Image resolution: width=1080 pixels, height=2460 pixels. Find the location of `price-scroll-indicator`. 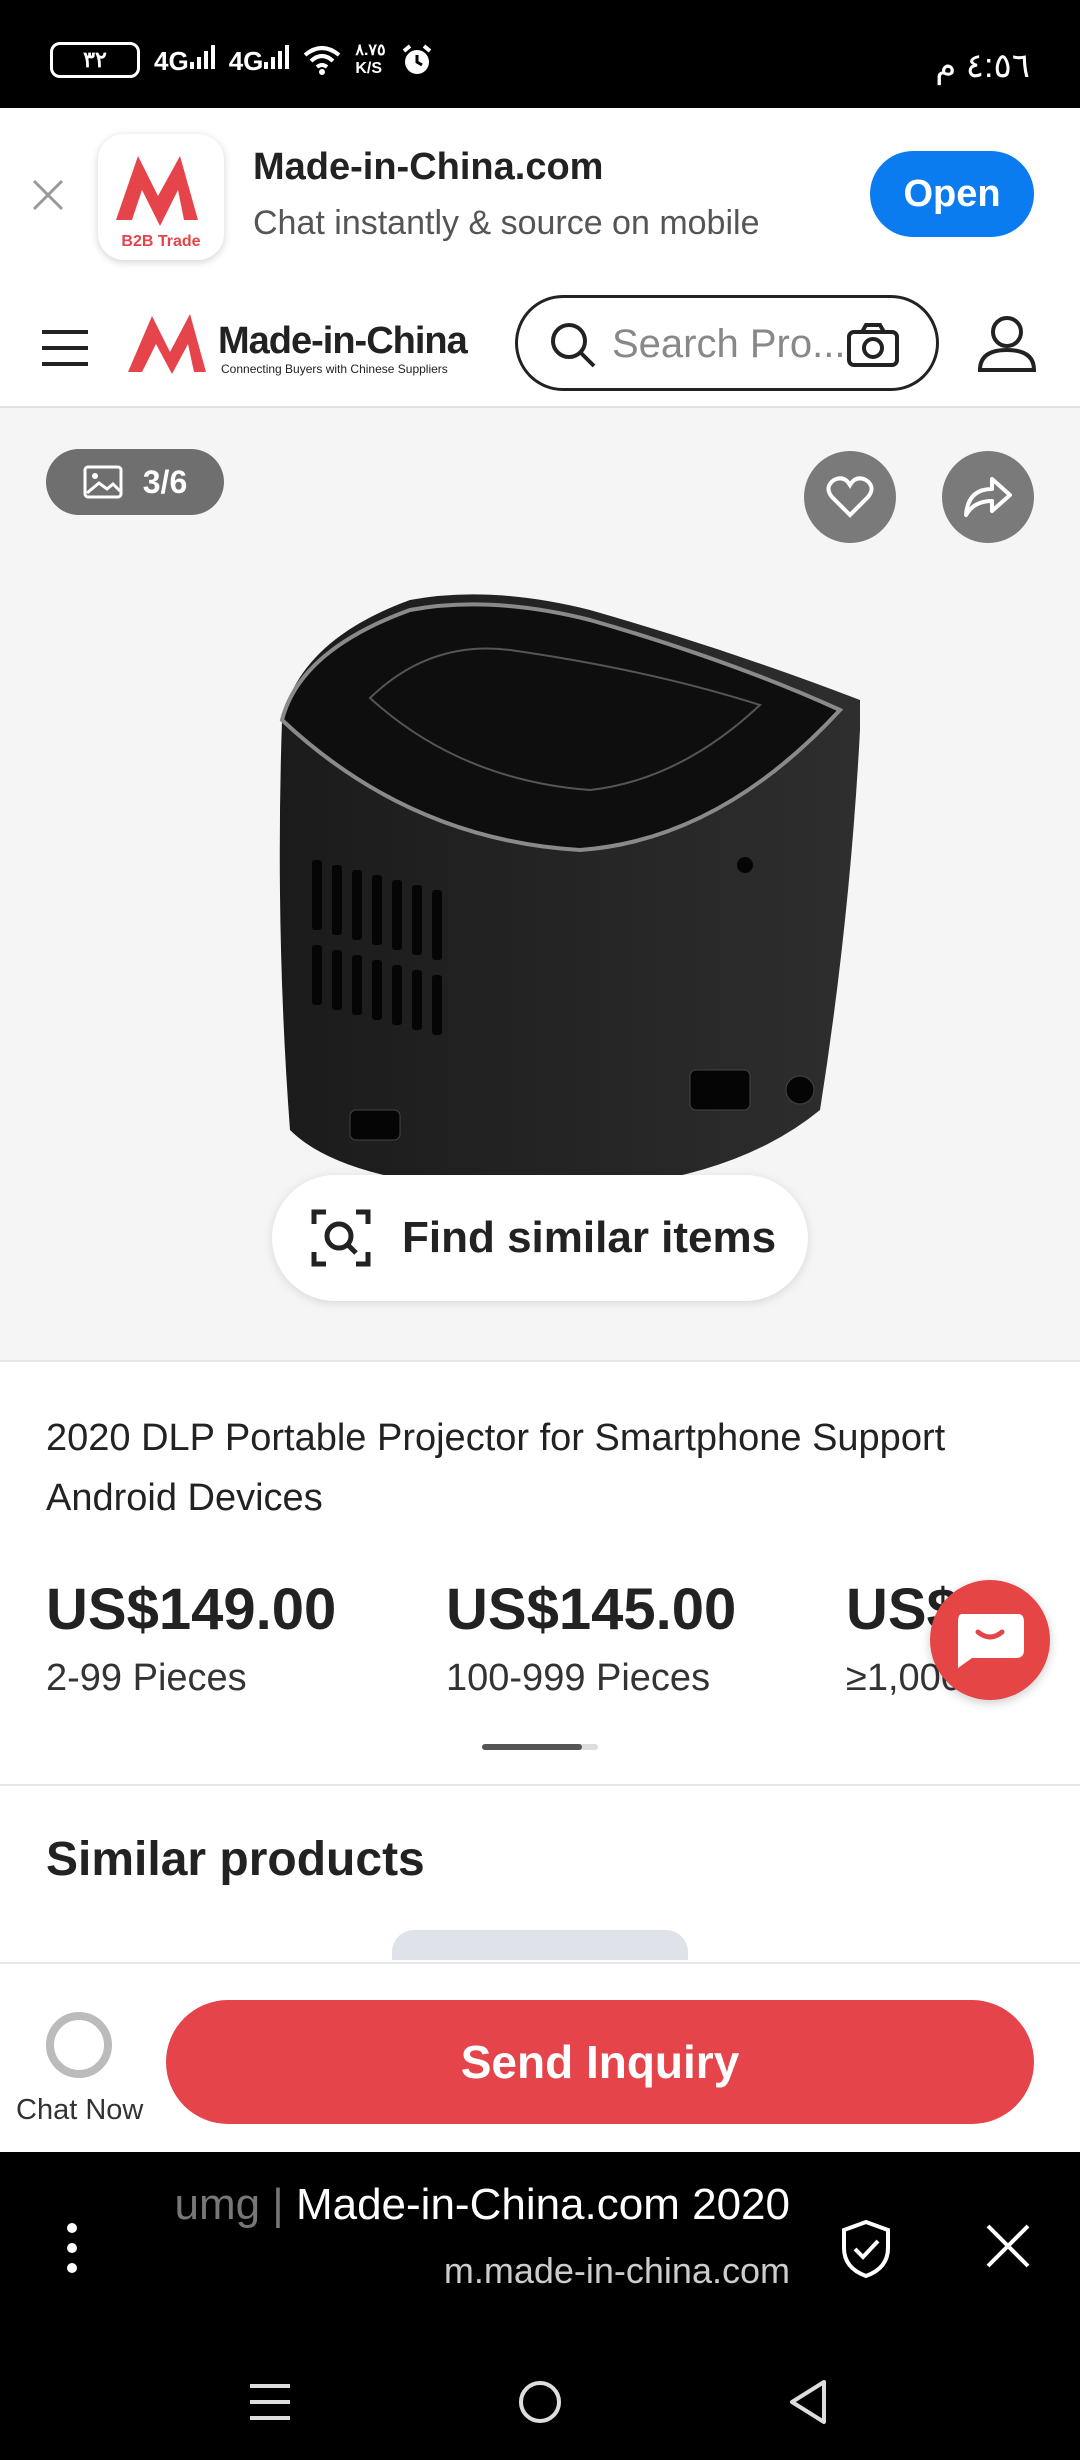

price-scroll-indicator is located at coordinates (540, 1747).